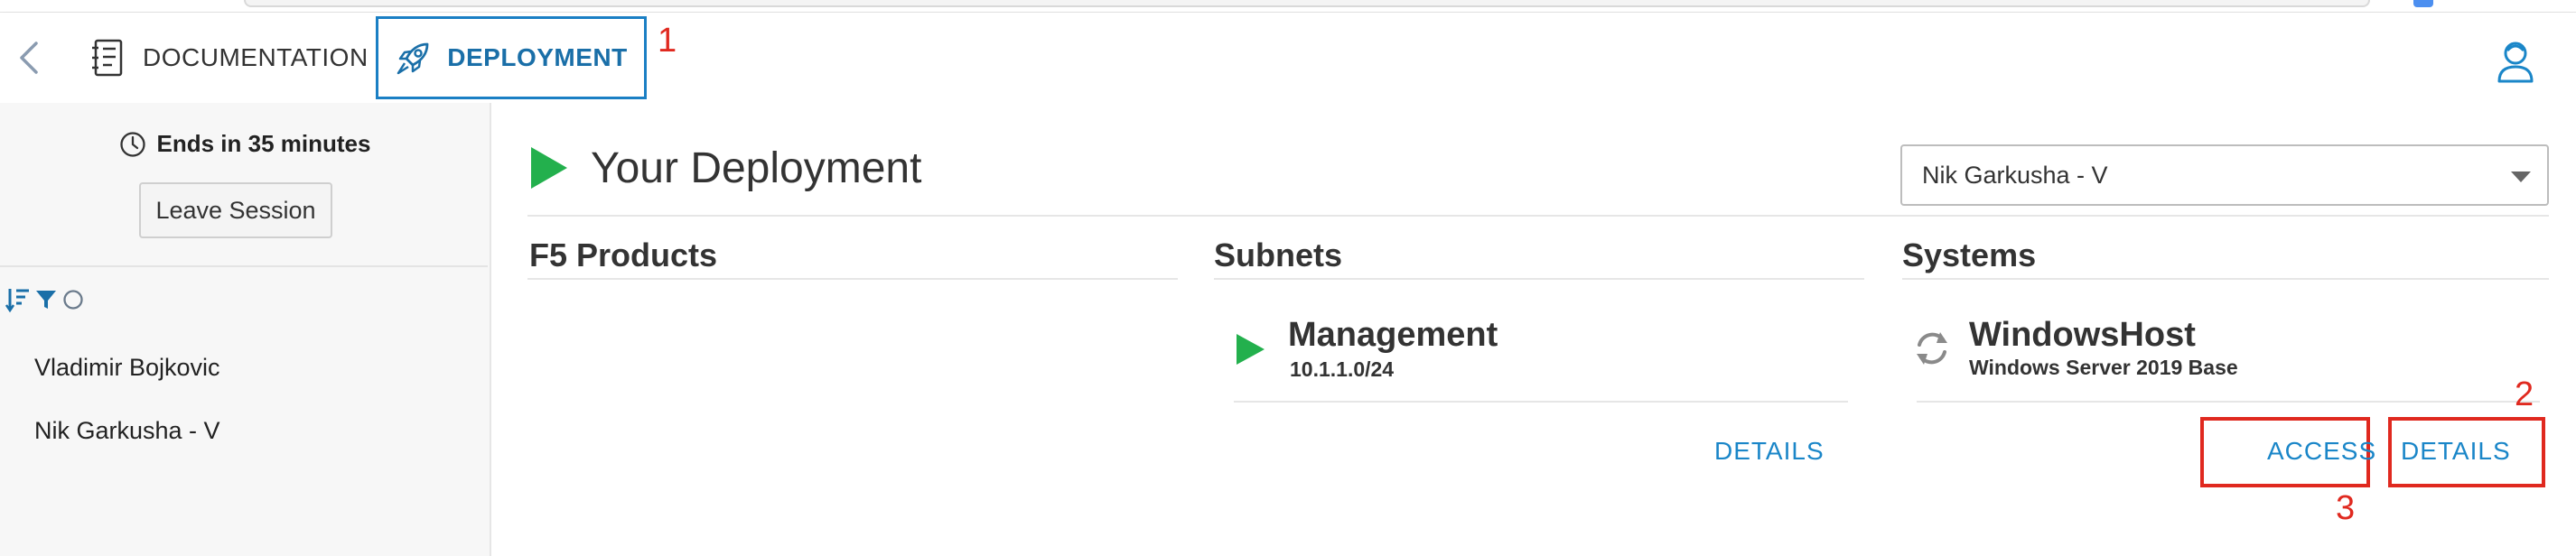 This screenshot has width=2576, height=556. What do you see at coordinates (2224, 175) in the screenshot?
I see `user-select-dropdown: Nik Garkusha - V` at bounding box center [2224, 175].